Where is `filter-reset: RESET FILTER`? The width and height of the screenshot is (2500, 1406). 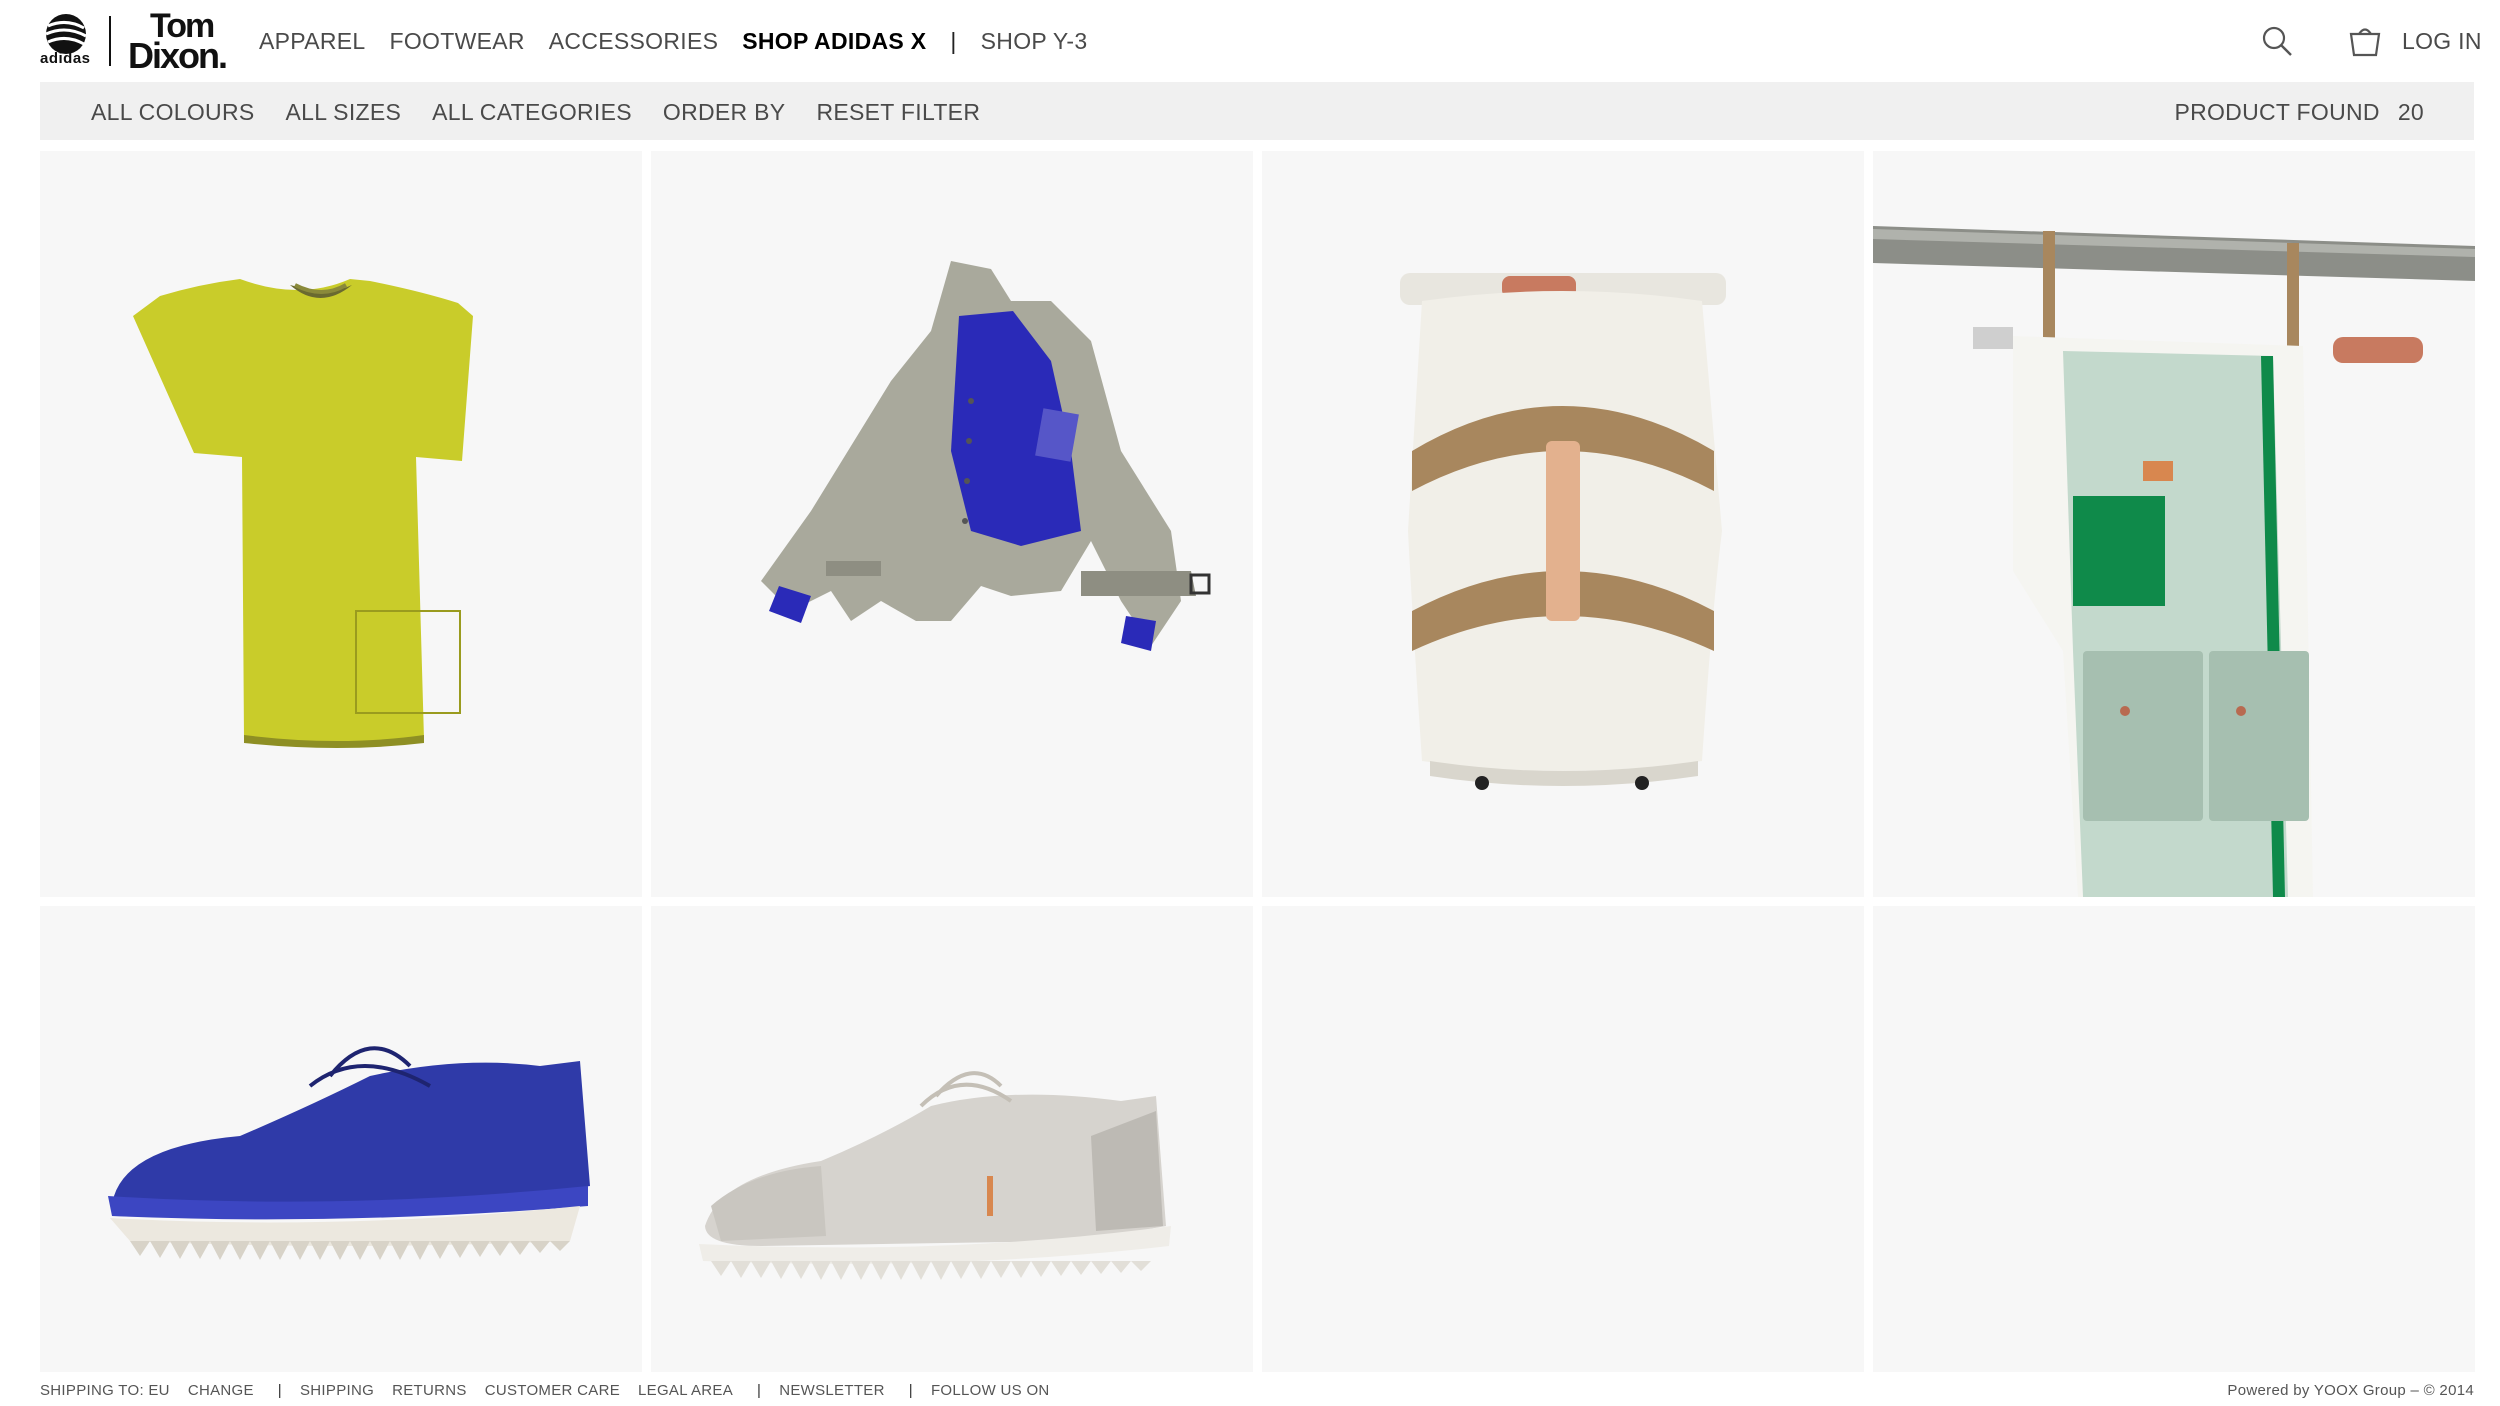
filter-reset: RESET FILTER is located at coordinates (898, 112).